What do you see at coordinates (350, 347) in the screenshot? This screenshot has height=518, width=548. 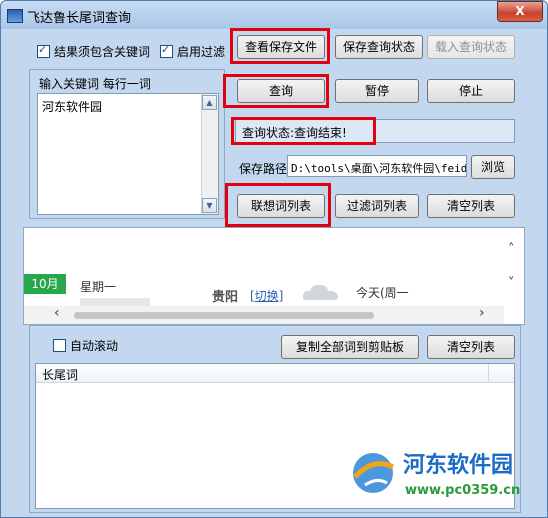 I see `copy-all-button: 复制全部词到剪贴板` at bounding box center [350, 347].